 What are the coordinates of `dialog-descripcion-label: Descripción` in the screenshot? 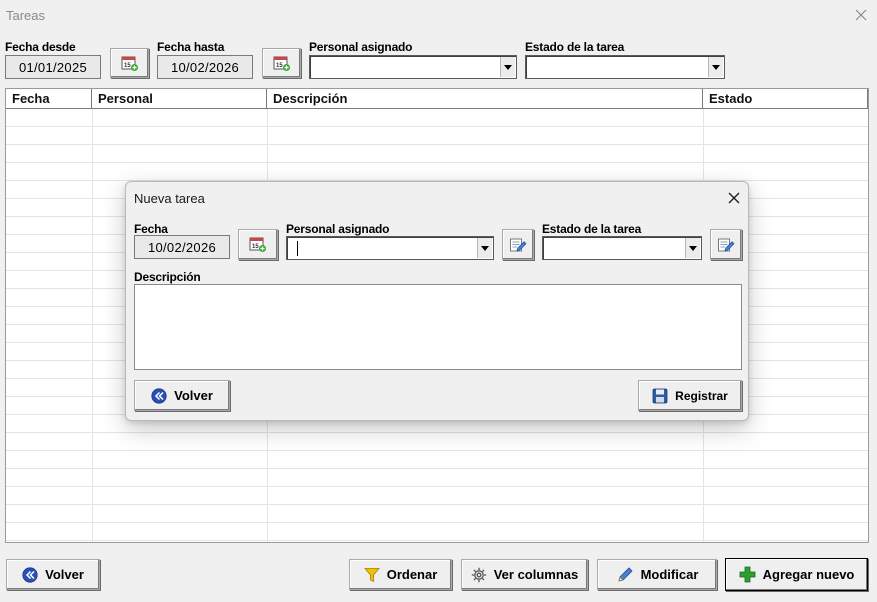 It's located at (167, 277).